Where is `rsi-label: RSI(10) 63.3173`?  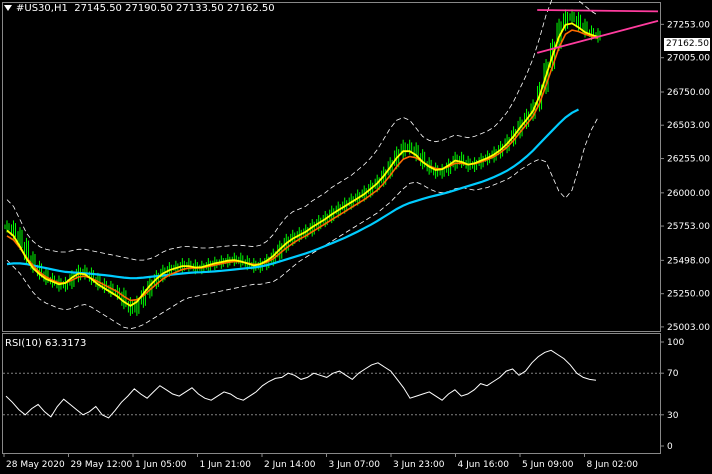 rsi-label: RSI(10) 63.3173 is located at coordinates (46, 343).